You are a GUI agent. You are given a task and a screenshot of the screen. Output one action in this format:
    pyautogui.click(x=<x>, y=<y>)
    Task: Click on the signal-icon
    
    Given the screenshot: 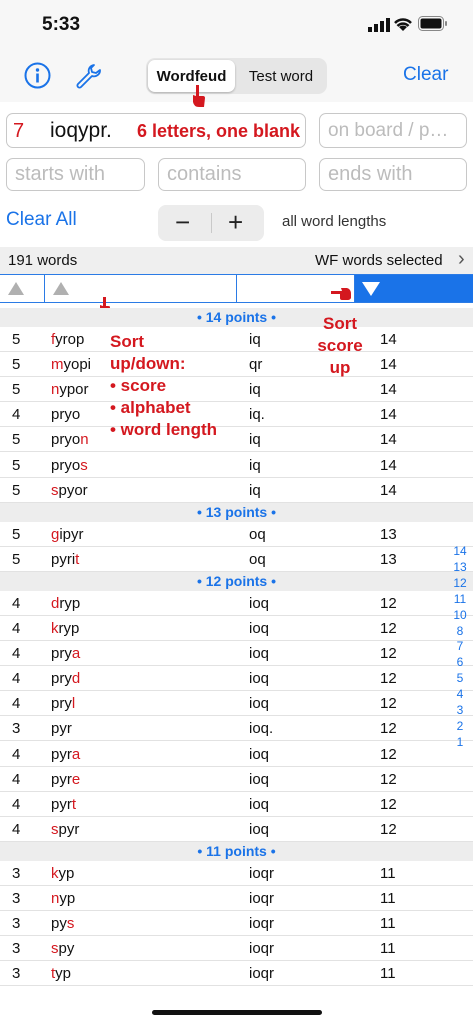 What is the action you would take?
    pyautogui.click(x=379, y=25)
    